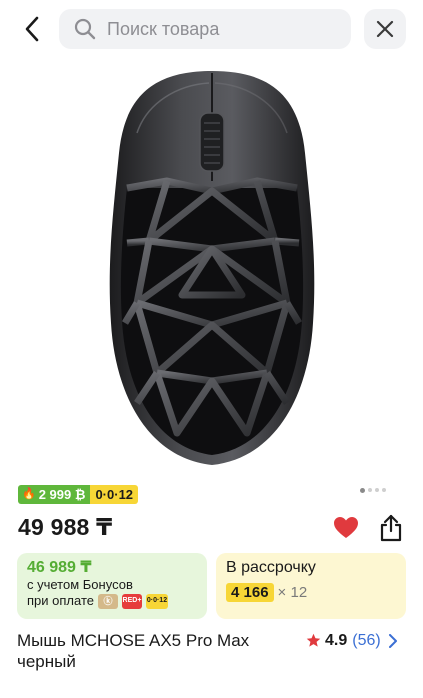  I want to click on search-input, so click(217, 29).